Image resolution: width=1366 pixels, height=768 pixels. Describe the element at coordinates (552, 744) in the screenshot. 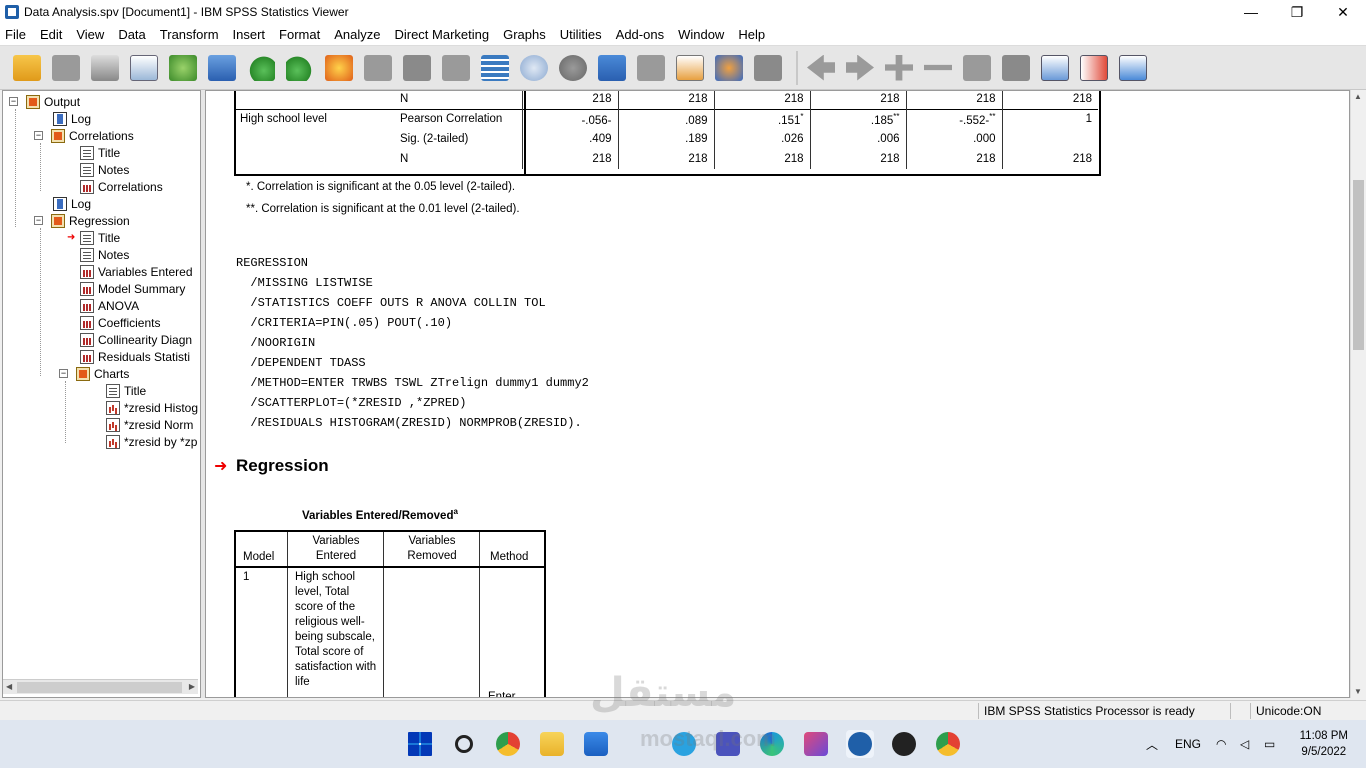

I see `file-explorer-icon` at that location.